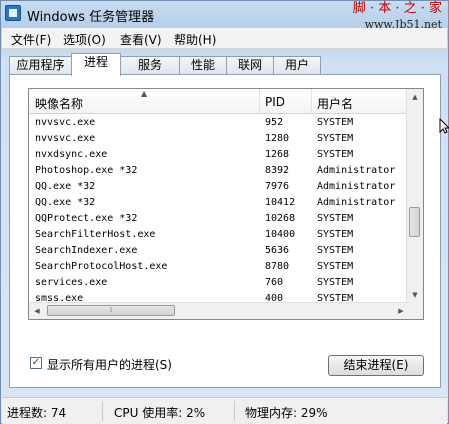 The image size is (449, 424). What do you see at coordinates (219, 267) in the screenshot?
I see `table-row: SearchProtocolHost.exe 8780 SYSTEM` at bounding box center [219, 267].